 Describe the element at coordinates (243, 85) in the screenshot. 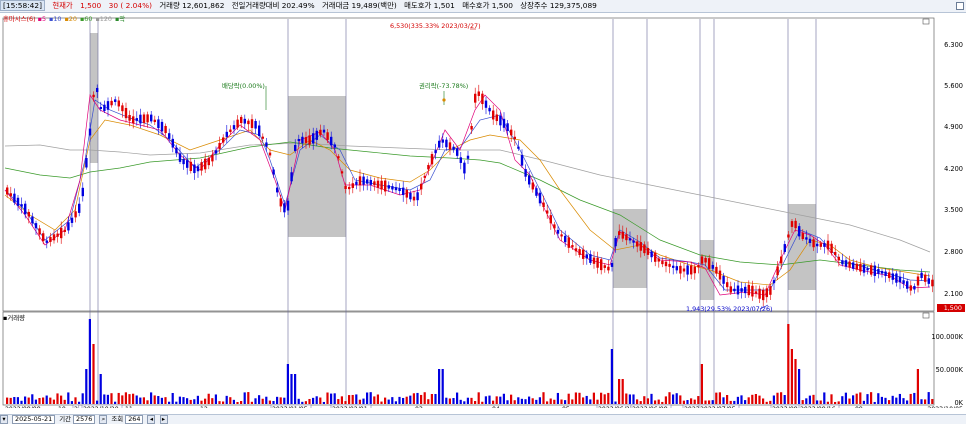

I see `dividend-annotation: 배당락(0.00%)` at that location.